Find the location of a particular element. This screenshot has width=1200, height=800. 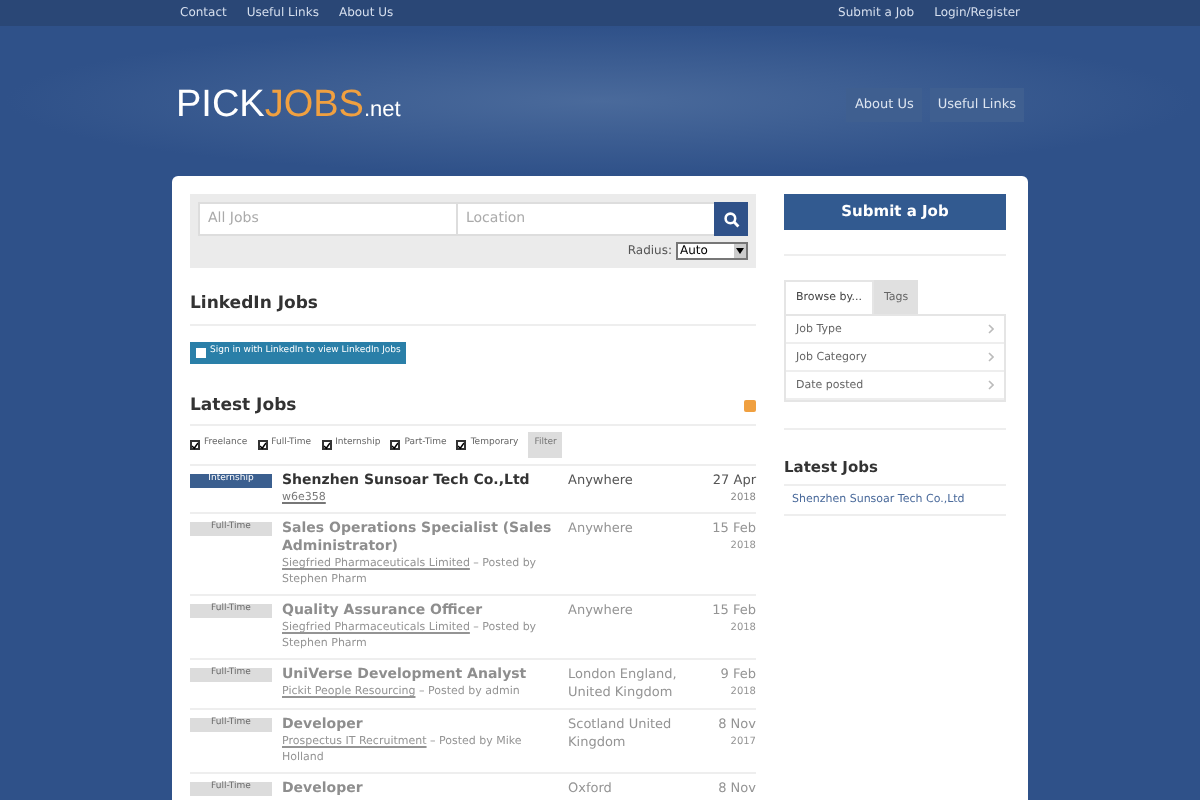

site-logo: PICKJOBS.net is located at coordinates (288, 105).